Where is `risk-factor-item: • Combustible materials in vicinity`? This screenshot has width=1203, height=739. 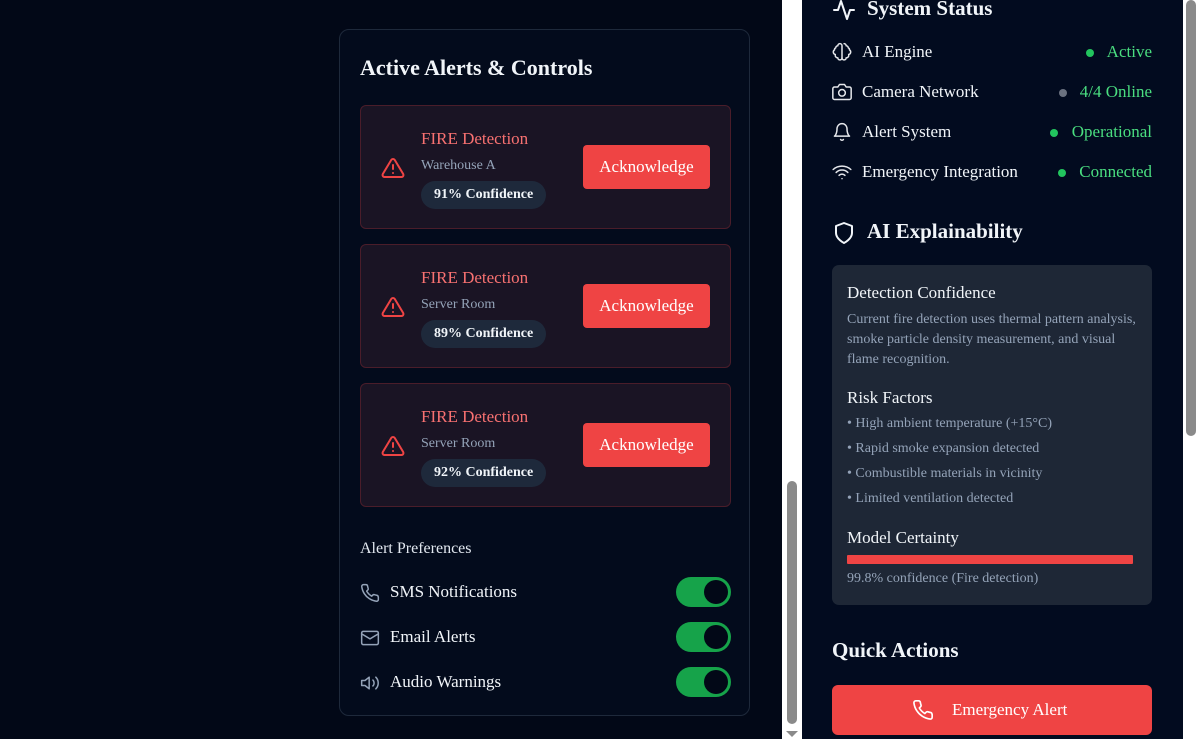 risk-factor-item: • Combustible materials in vicinity is located at coordinates (945, 473).